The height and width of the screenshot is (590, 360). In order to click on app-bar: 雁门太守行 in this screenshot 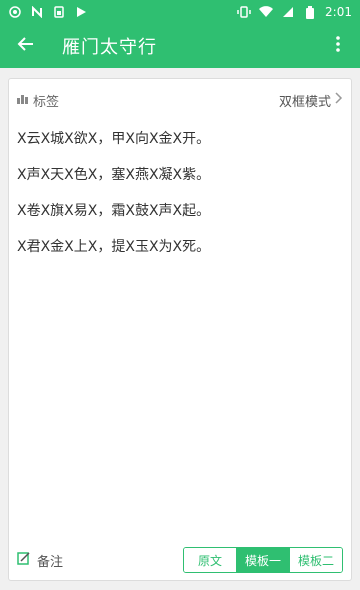, I will do `click(180, 46)`.